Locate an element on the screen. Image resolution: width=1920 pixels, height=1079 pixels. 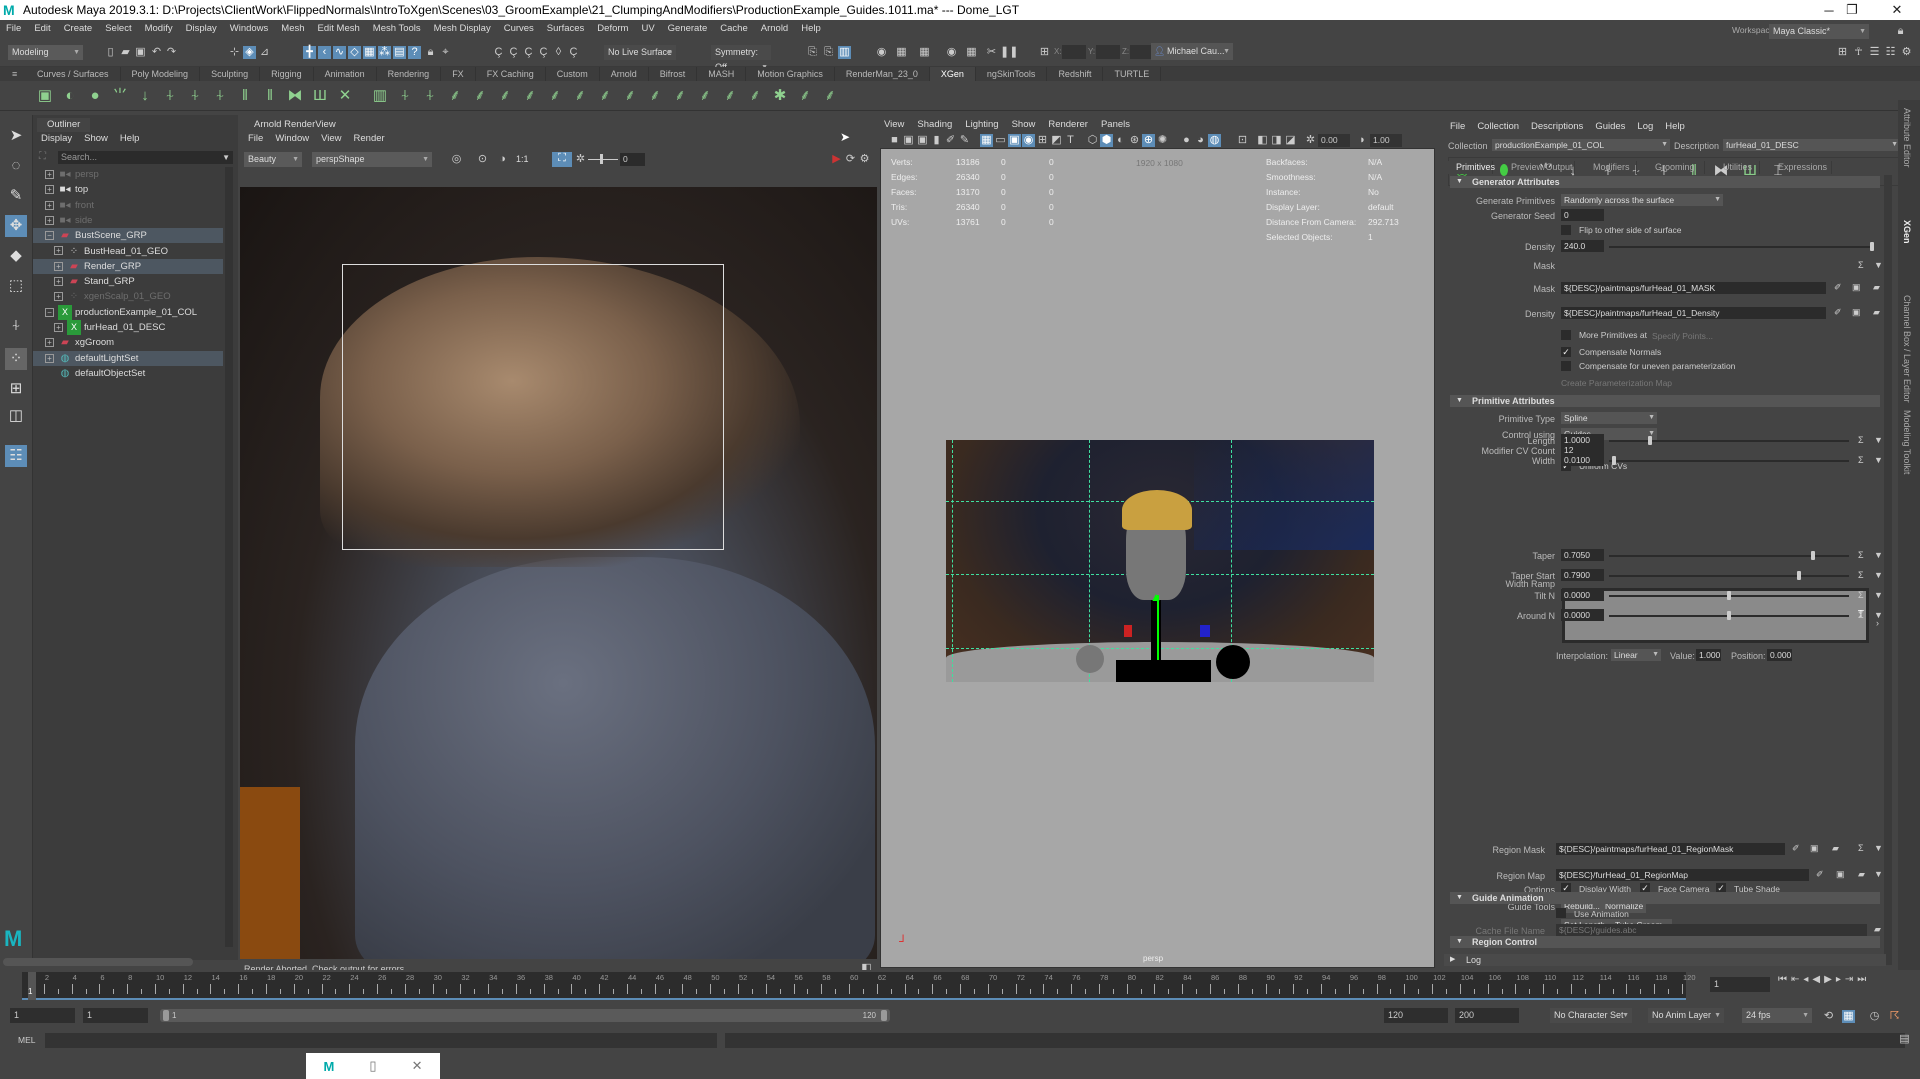
y-field is located at coordinates (1108, 52).